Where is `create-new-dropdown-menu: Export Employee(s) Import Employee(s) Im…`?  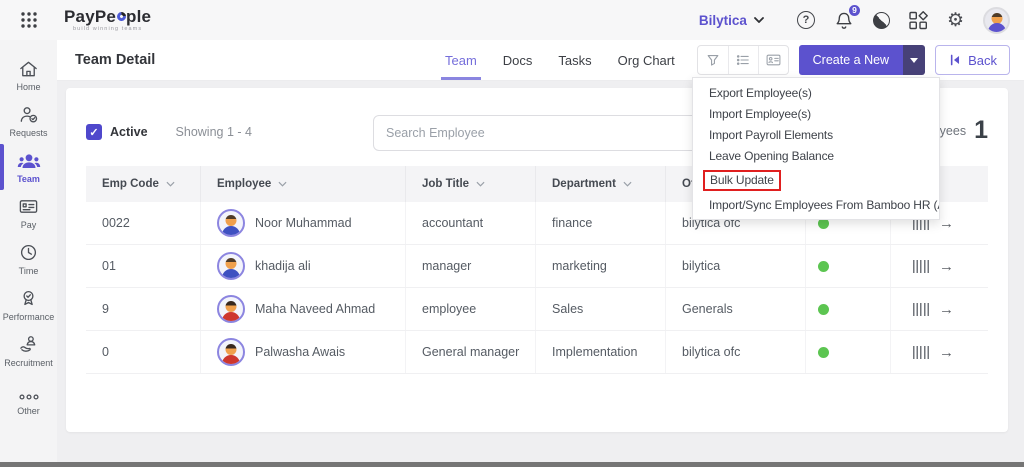
create-new-dropdown-menu: Export Employee(s) Import Employee(s) Im… is located at coordinates (816, 148).